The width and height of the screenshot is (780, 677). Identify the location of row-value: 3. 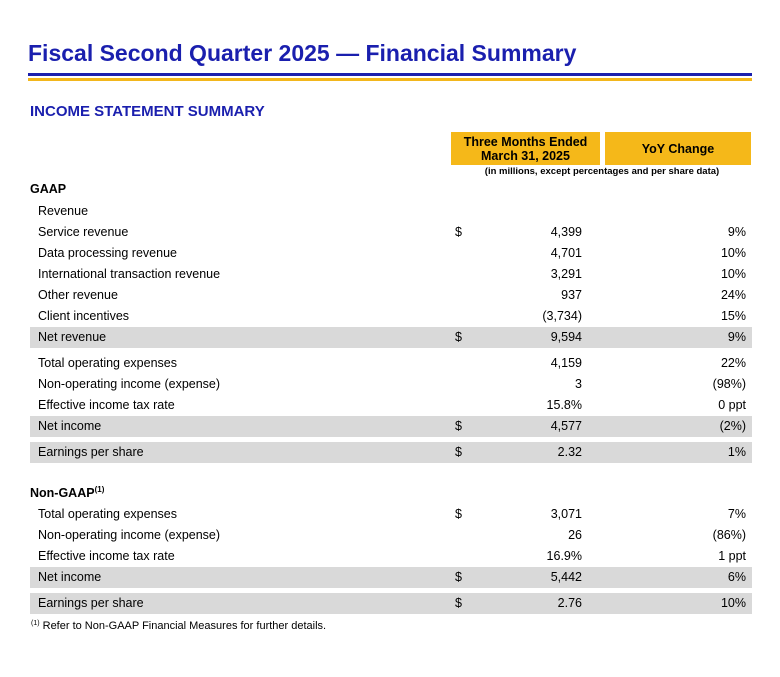
(578, 384).